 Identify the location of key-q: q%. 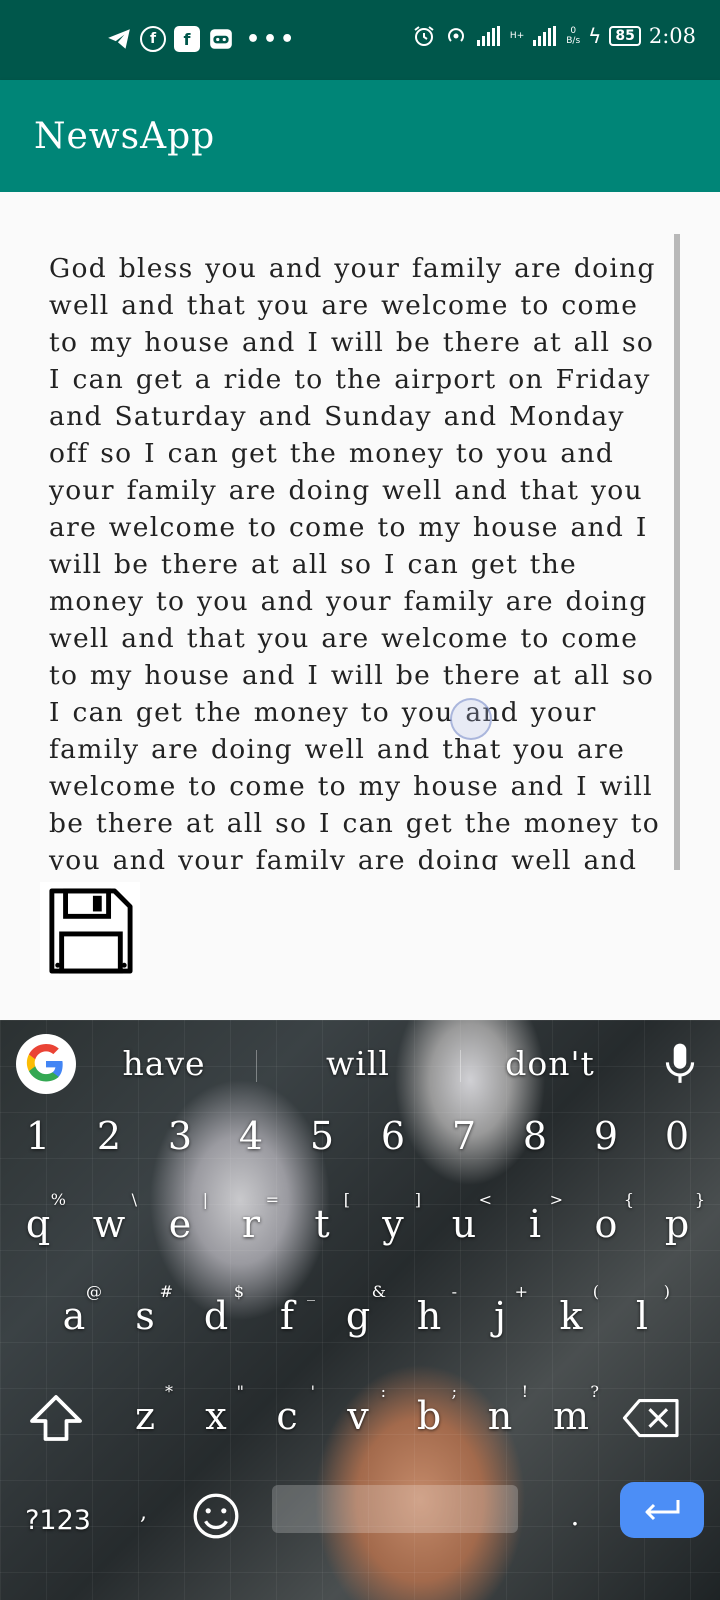
(38, 1224).